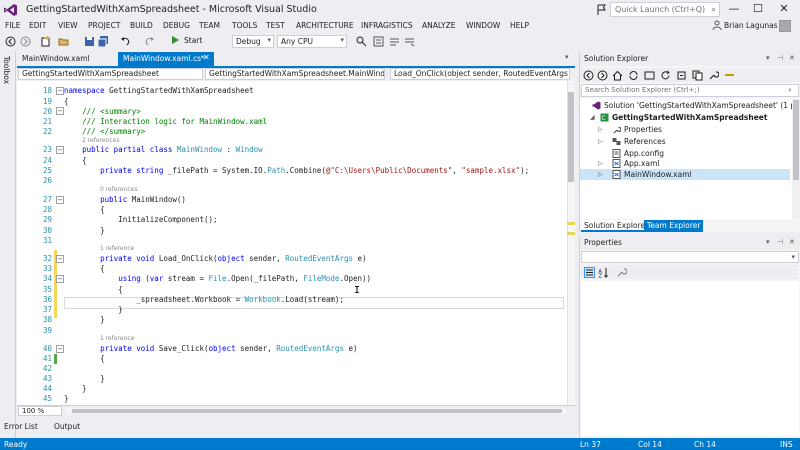 The image size is (800, 450). What do you see at coordinates (665, 75) in the screenshot?
I see `refresh-icon` at bounding box center [665, 75].